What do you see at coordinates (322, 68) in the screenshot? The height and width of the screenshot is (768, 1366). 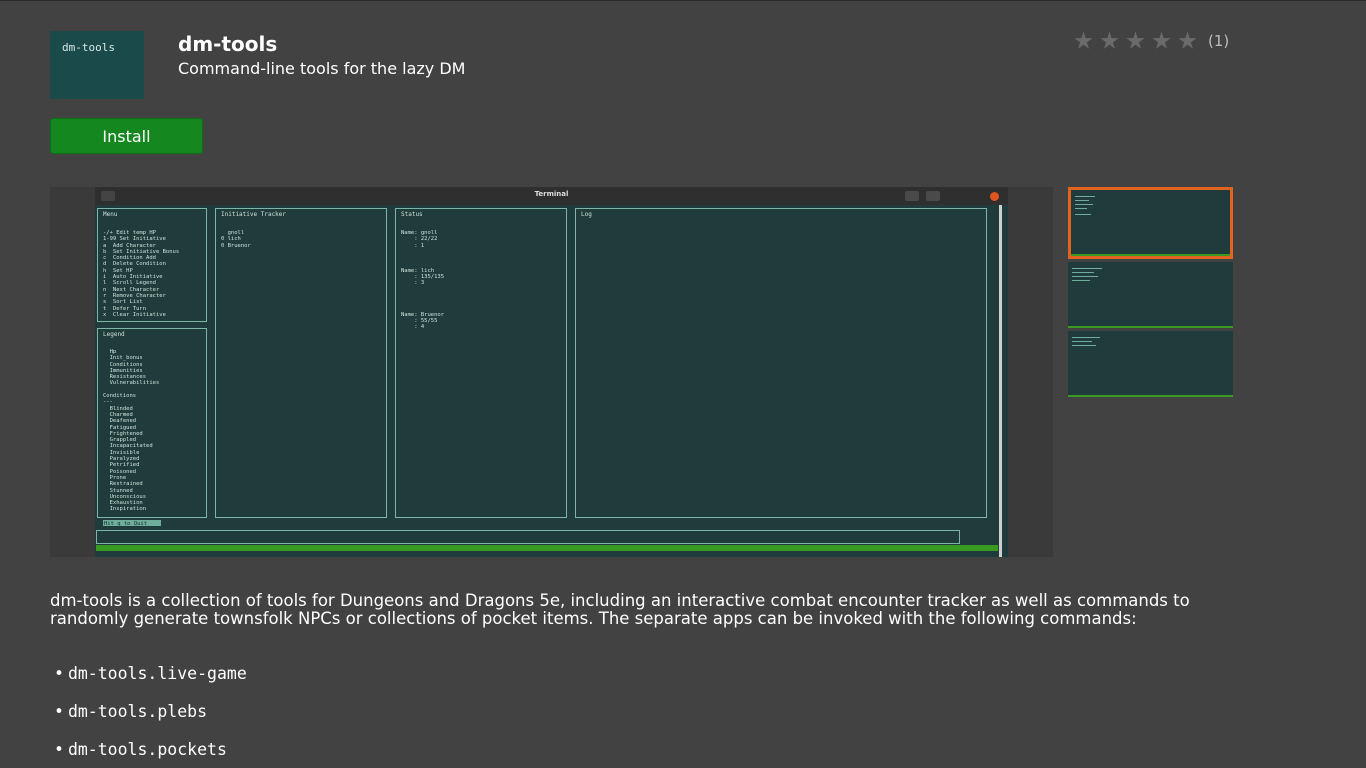 I see `app-summary: Command-line tools for the lazy DM` at bounding box center [322, 68].